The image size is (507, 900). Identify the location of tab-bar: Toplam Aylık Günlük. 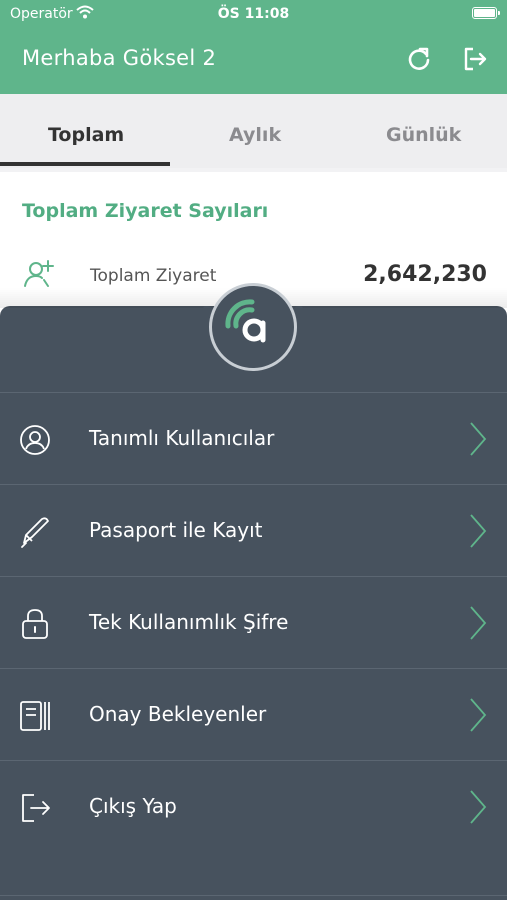
(253, 131).